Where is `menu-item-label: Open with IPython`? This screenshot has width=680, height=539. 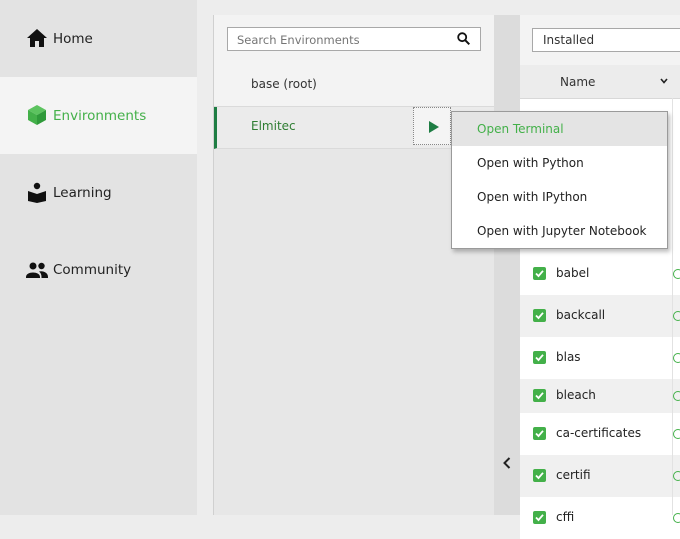
menu-item-label: Open with IPython is located at coordinates (532, 197).